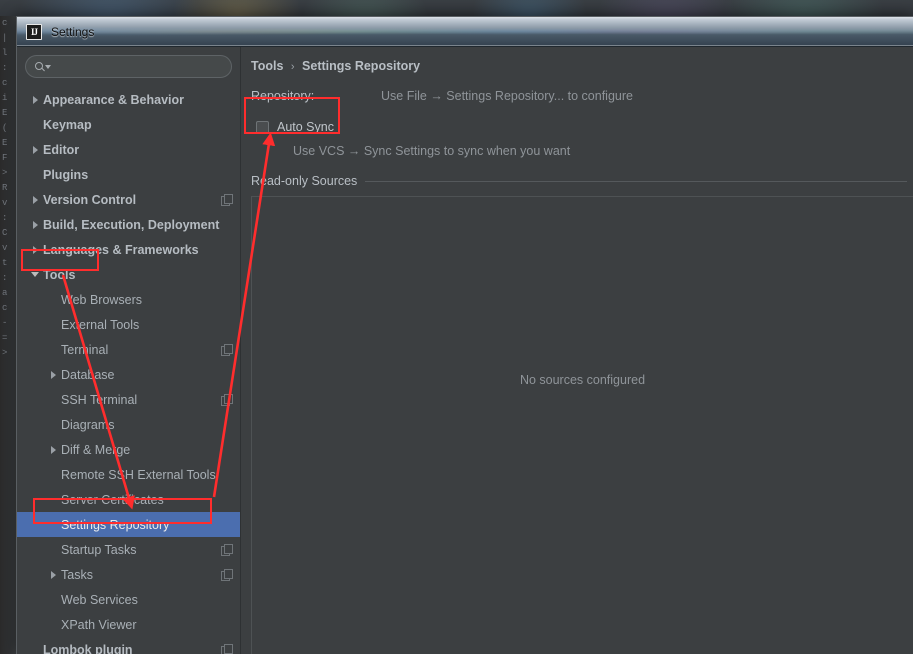 The width and height of the screenshot is (913, 654). I want to click on read-only-sources-section: Read-only Sources, so click(582, 181).